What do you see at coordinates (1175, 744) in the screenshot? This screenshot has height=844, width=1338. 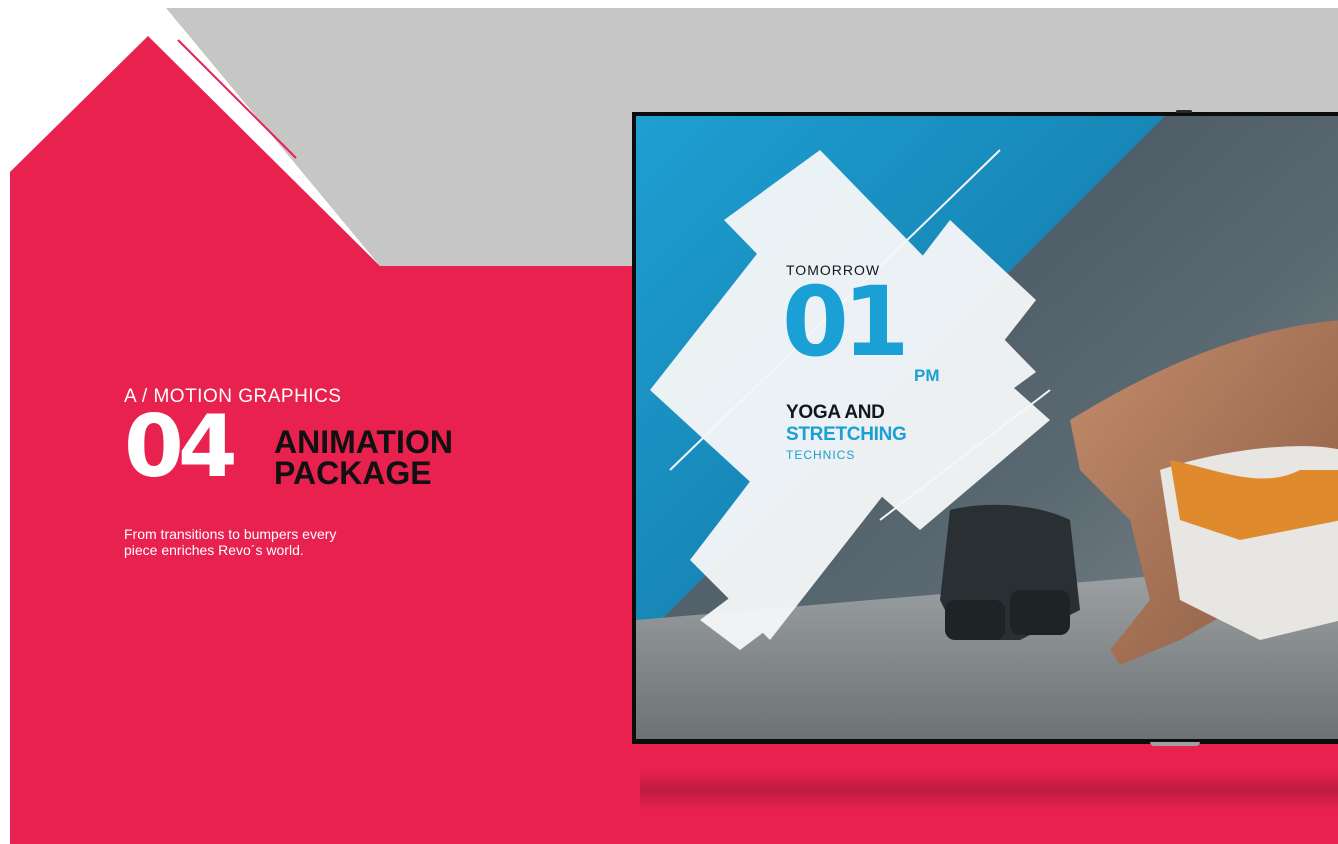 I see `tv-stand` at bounding box center [1175, 744].